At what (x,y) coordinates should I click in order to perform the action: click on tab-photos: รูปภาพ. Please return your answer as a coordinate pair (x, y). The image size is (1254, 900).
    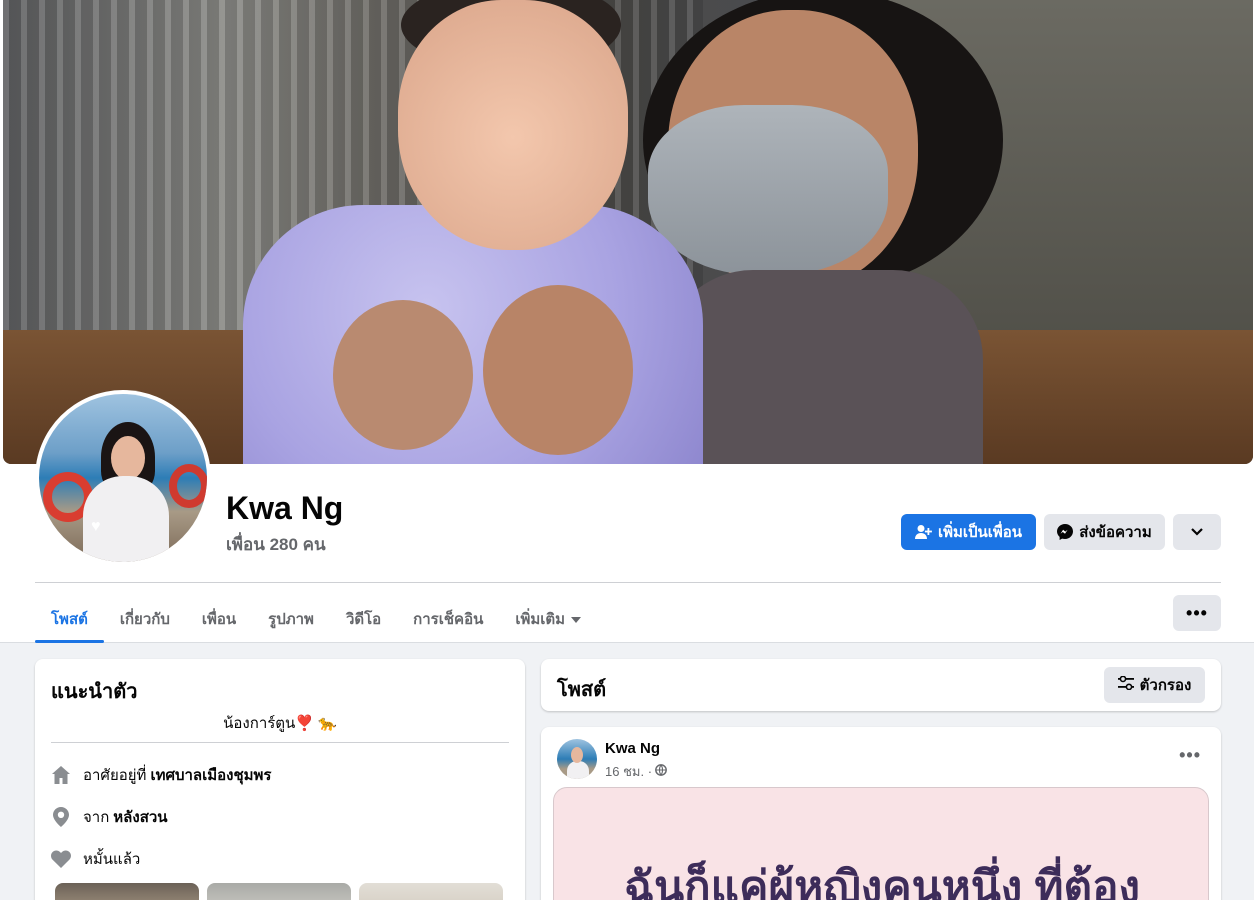
    Looking at the image, I should click on (291, 618).